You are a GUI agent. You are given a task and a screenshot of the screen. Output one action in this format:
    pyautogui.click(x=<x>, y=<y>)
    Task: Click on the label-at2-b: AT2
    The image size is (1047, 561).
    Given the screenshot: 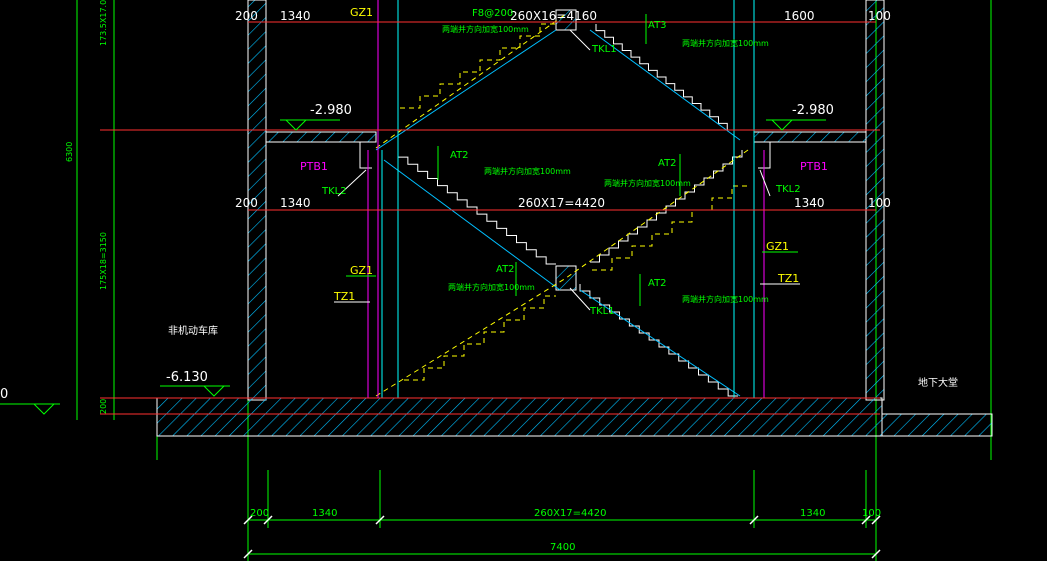 What is the action you would take?
    pyautogui.click(x=667, y=163)
    